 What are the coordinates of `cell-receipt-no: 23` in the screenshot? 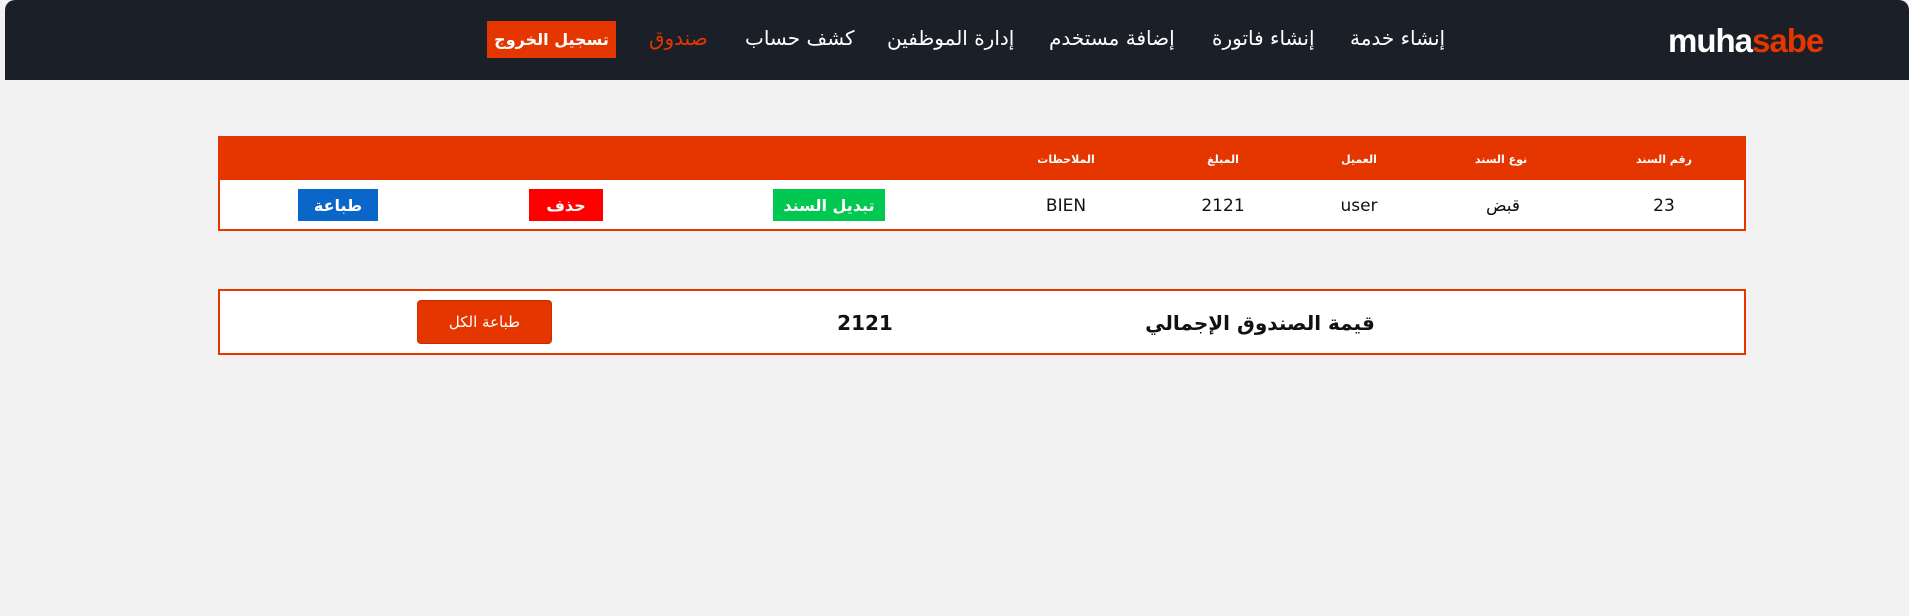 It's located at (1664, 206).